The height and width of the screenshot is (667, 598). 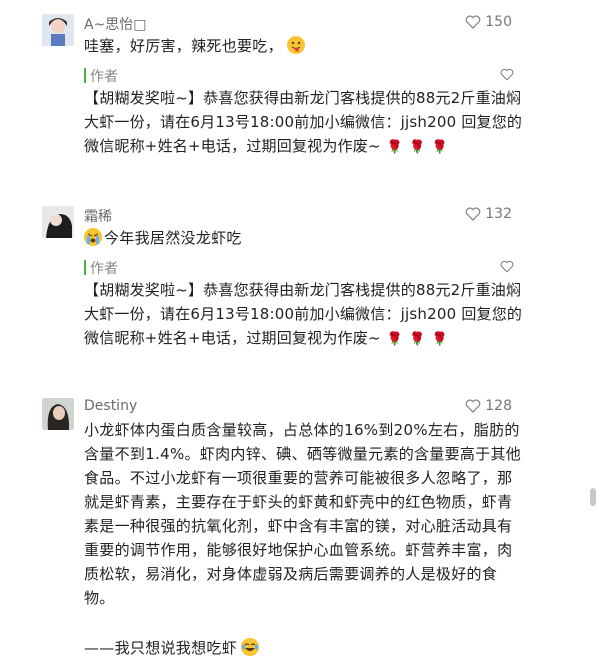 What do you see at coordinates (110, 406) in the screenshot?
I see `comment-username: Destiny` at bounding box center [110, 406].